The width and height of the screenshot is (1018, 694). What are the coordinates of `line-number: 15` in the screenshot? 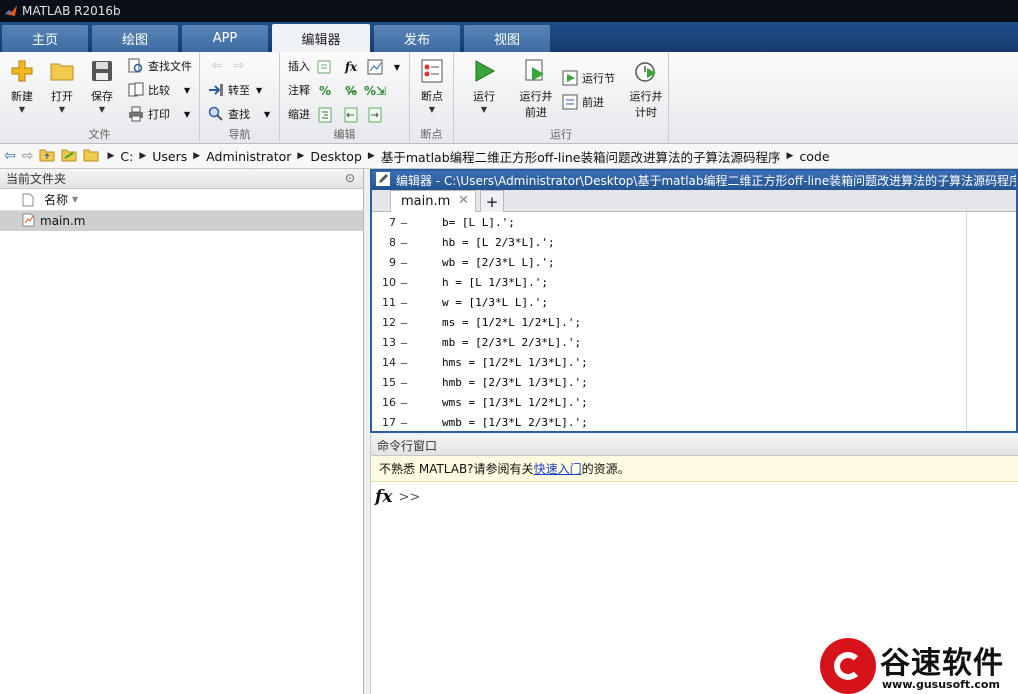 It's located at (389, 382).